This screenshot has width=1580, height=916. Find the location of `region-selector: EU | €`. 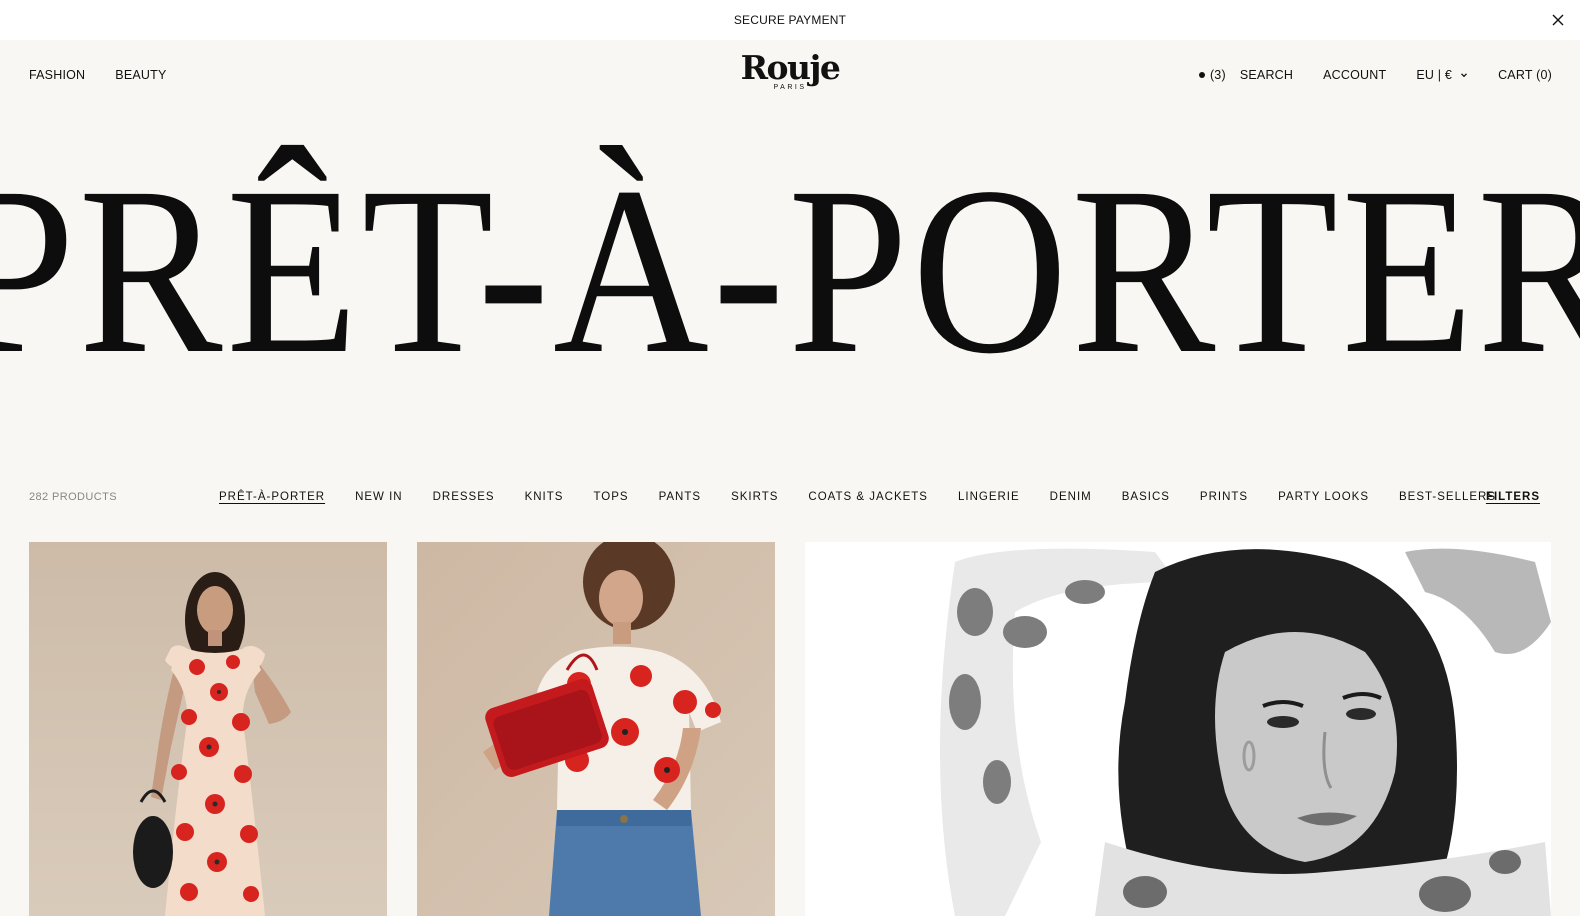

region-selector: EU | € is located at coordinates (1442, 75).